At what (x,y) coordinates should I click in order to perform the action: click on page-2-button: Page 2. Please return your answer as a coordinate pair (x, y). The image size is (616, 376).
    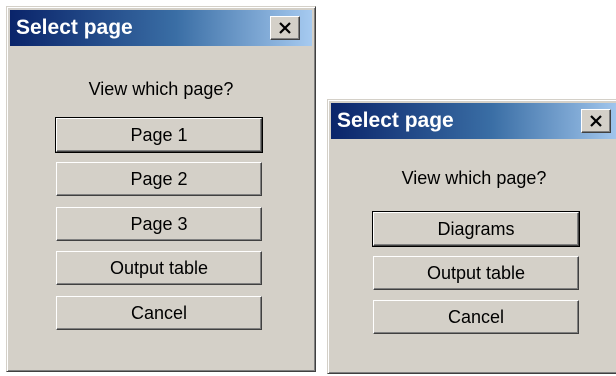
    Looking at the image, I should click on (159, 179).